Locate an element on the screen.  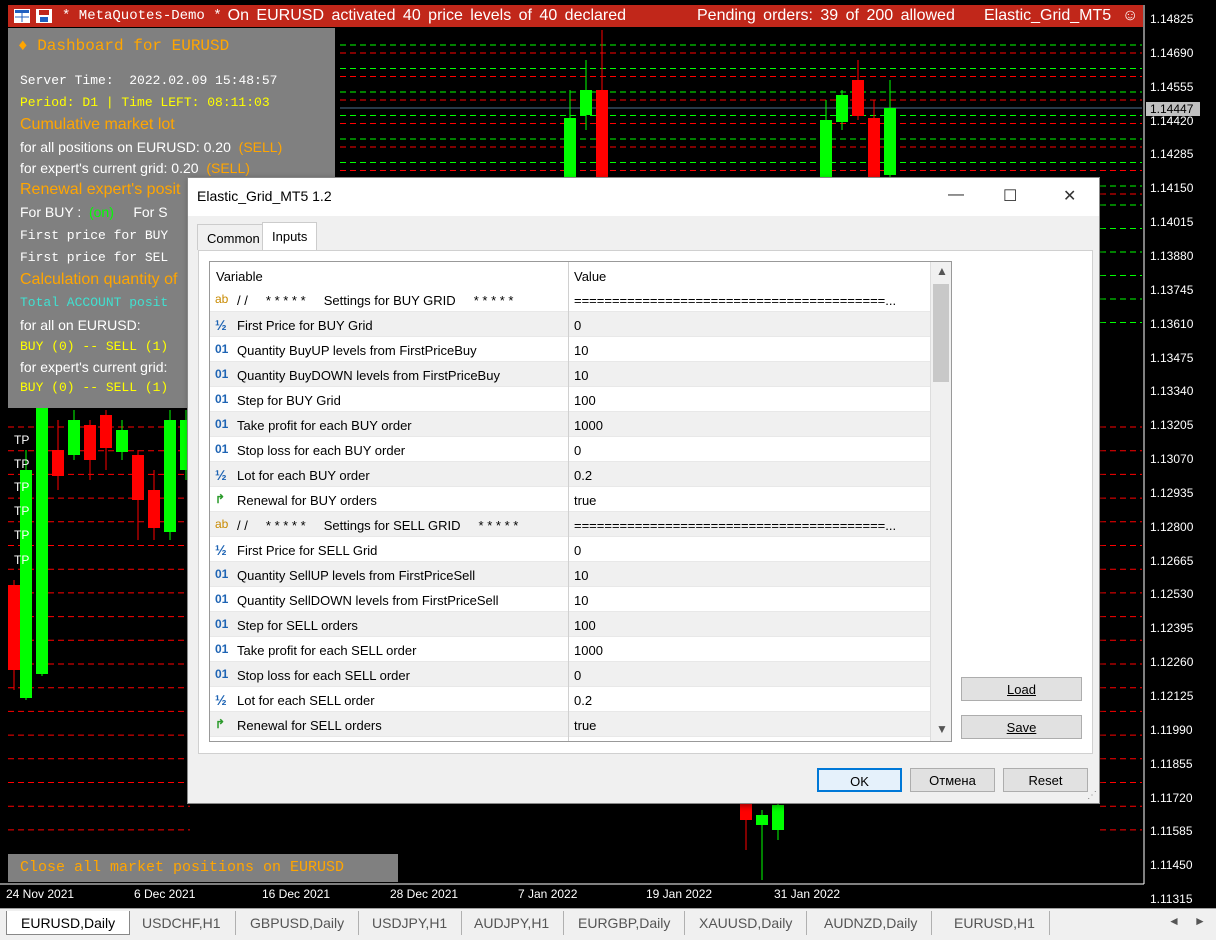
expert-grid-row: for expert's current grid: 0.20 (SELL) is located at coordinates (135, 168).